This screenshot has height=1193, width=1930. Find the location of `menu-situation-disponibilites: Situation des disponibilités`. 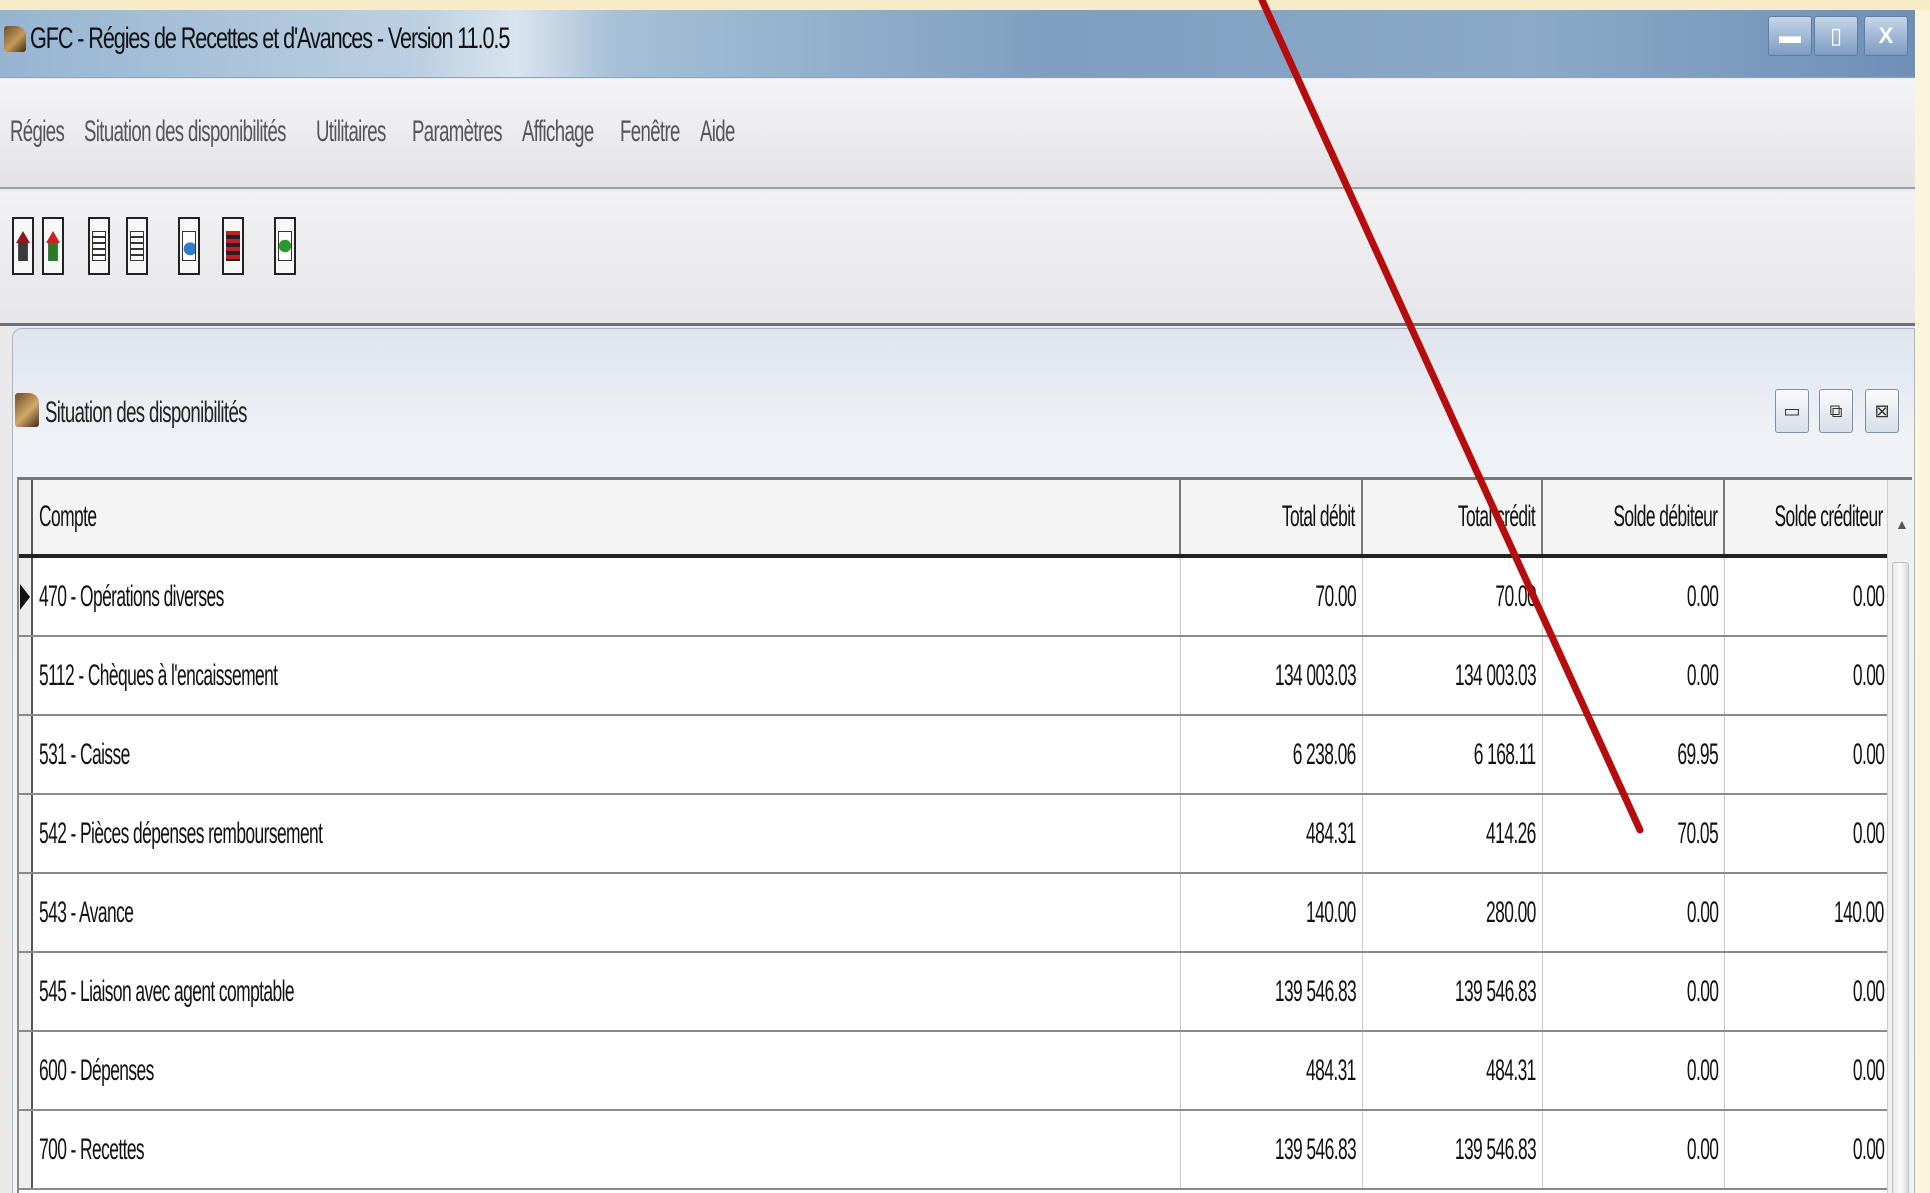

menu-situation-disponibilites: Situation des disponibilités is located at coordinates (185, 132).